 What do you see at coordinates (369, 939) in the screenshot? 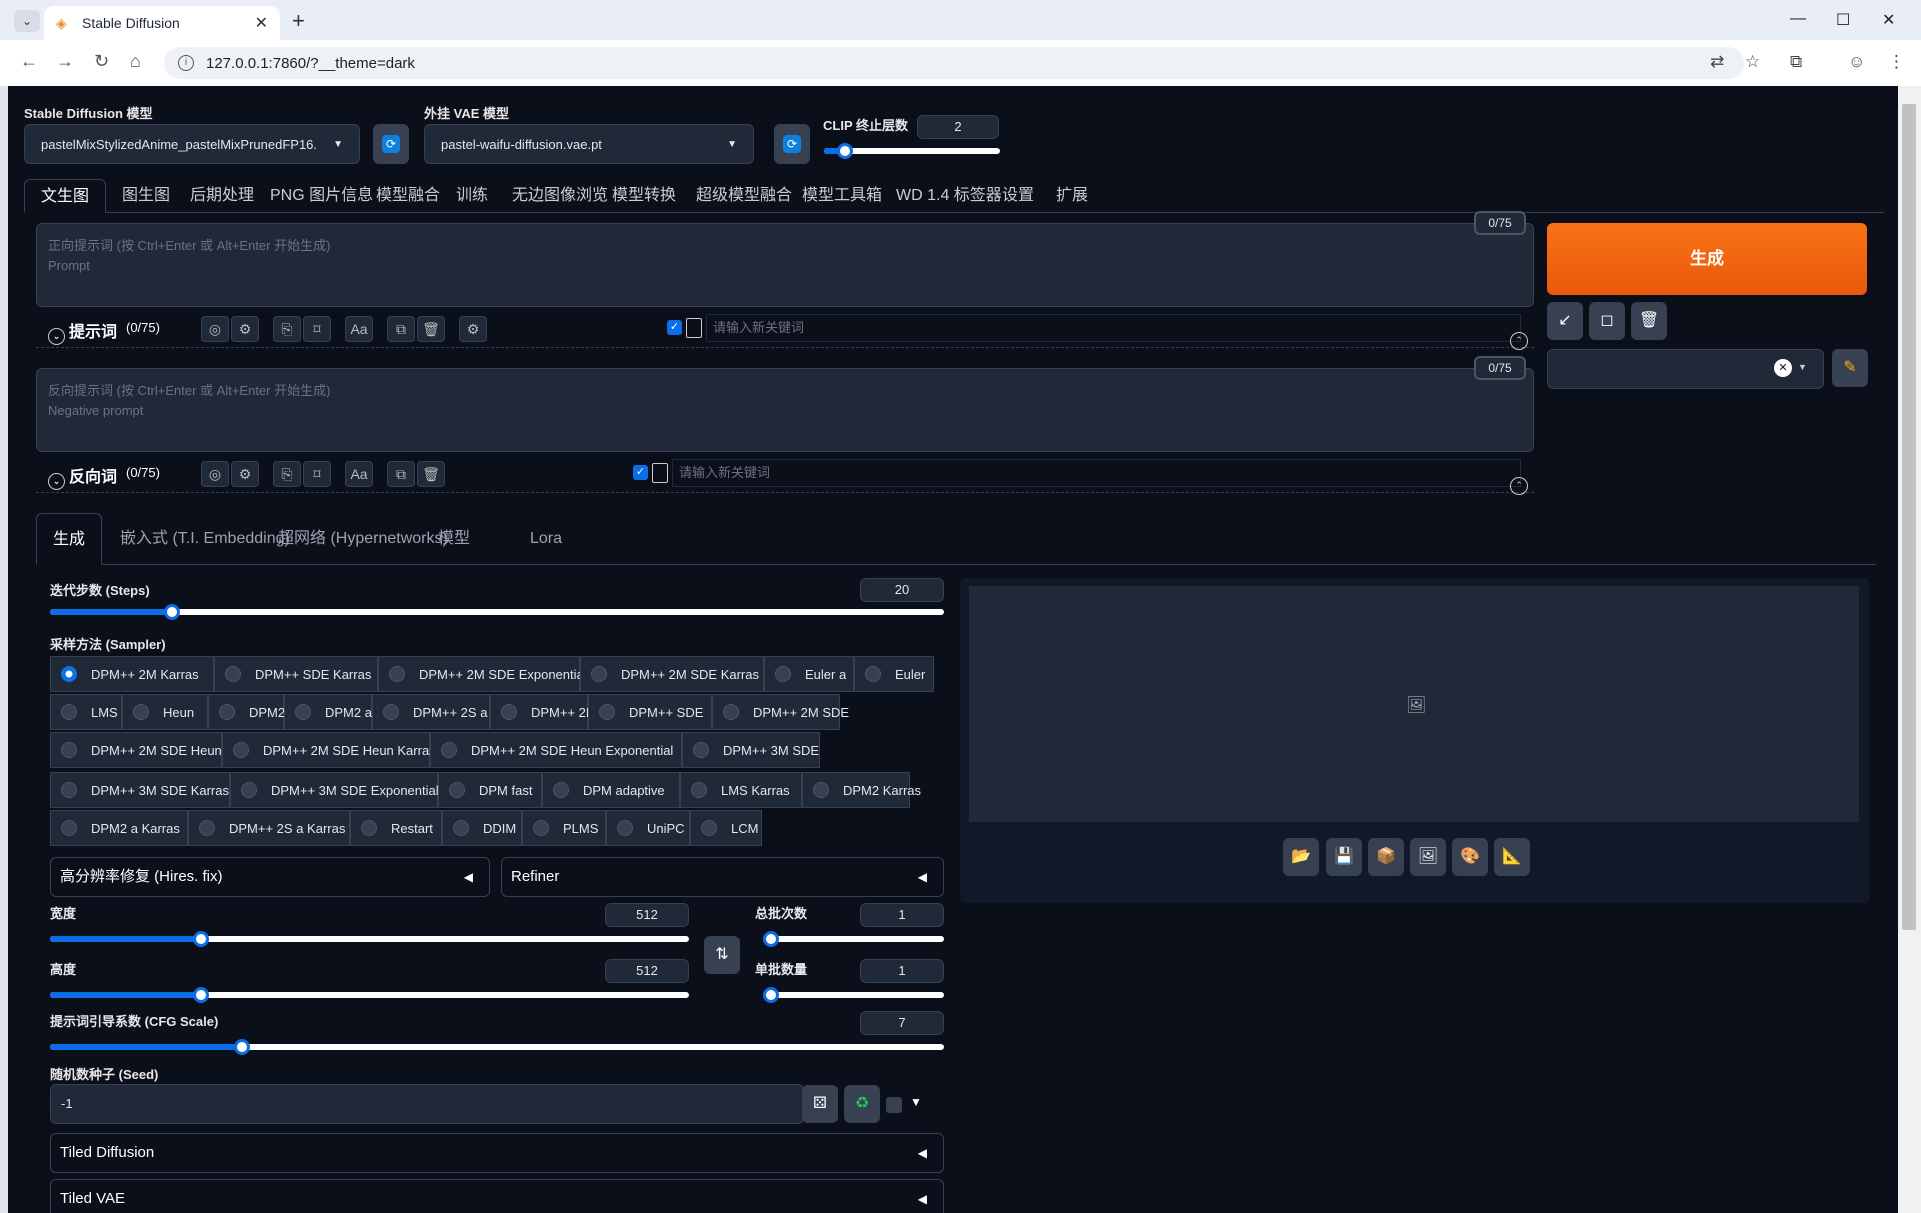
I see `width-slider` at bounding box center [369, 939].